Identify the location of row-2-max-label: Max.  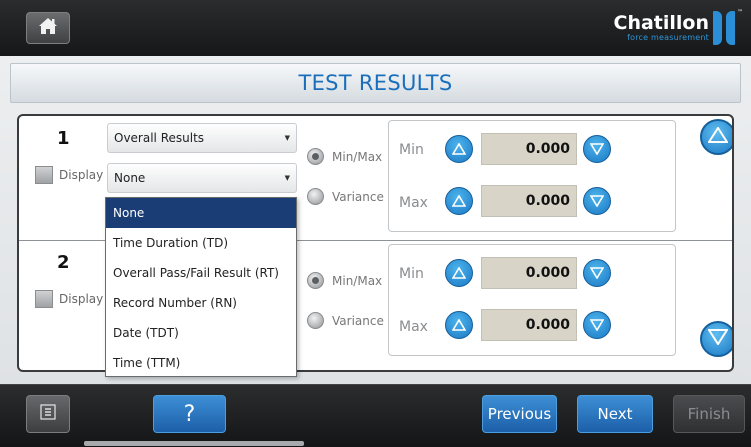
(413, 327).